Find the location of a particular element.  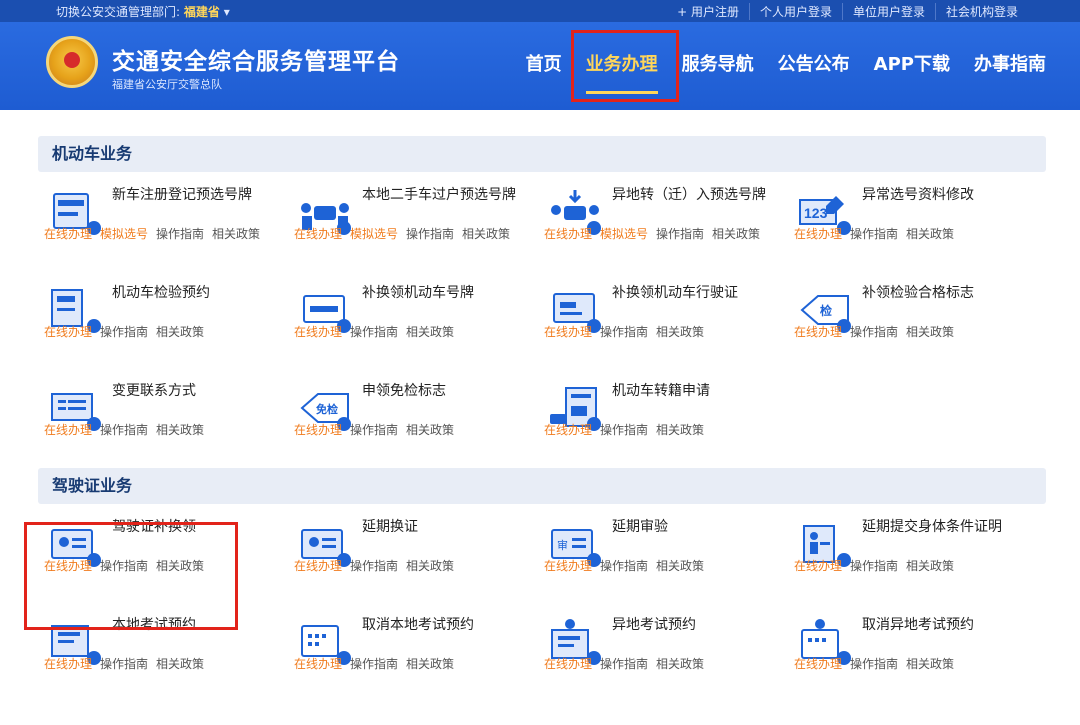

agency-login-link: 社会机构登录 is located at coordinates (981, 11).